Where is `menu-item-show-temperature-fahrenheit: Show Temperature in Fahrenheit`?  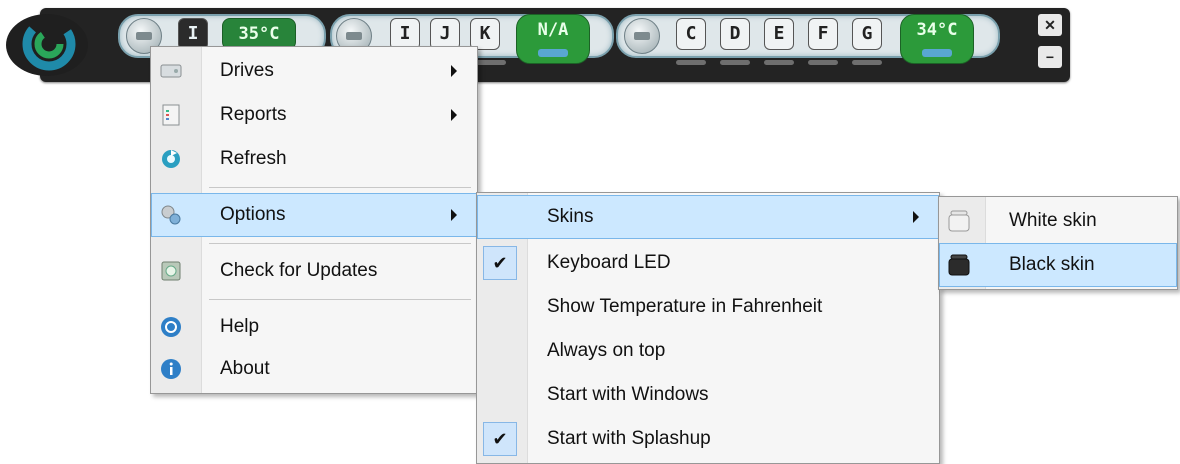
menu-item-show-temperature-fahrenheit: Show Temperature in Fahrenheit is located at coordinates (708, 307).